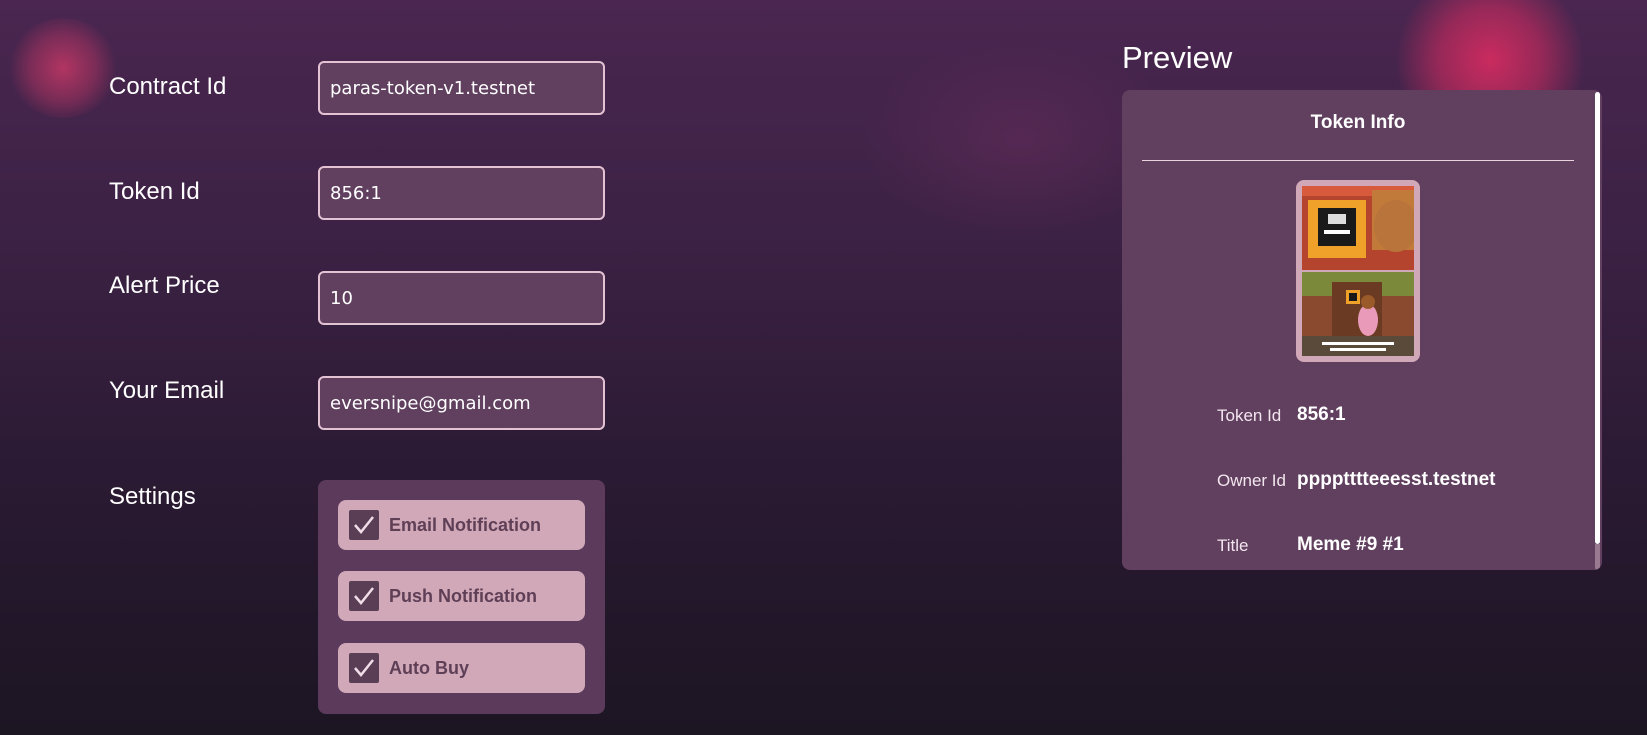  I want to click on email-notification-checkbox, so click(364, 525).